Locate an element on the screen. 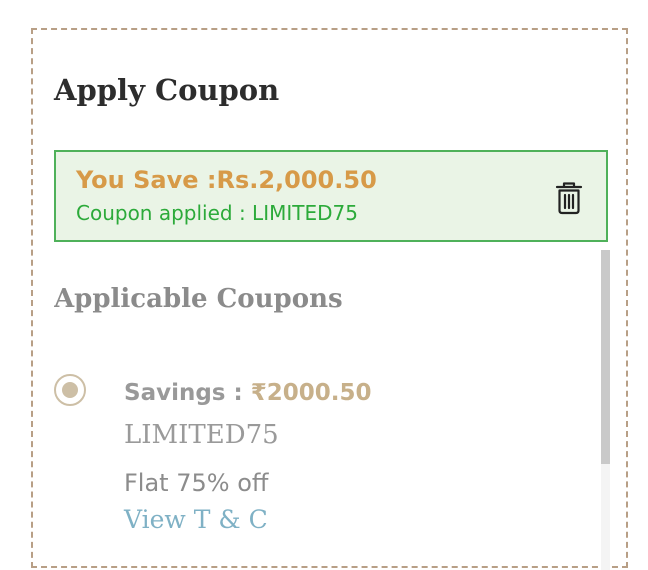 Image resolution: width=648 pixels, height=570 pixels. you-save-text: You Save :Rs.2,000.50 is located at coordinates (226, 180).